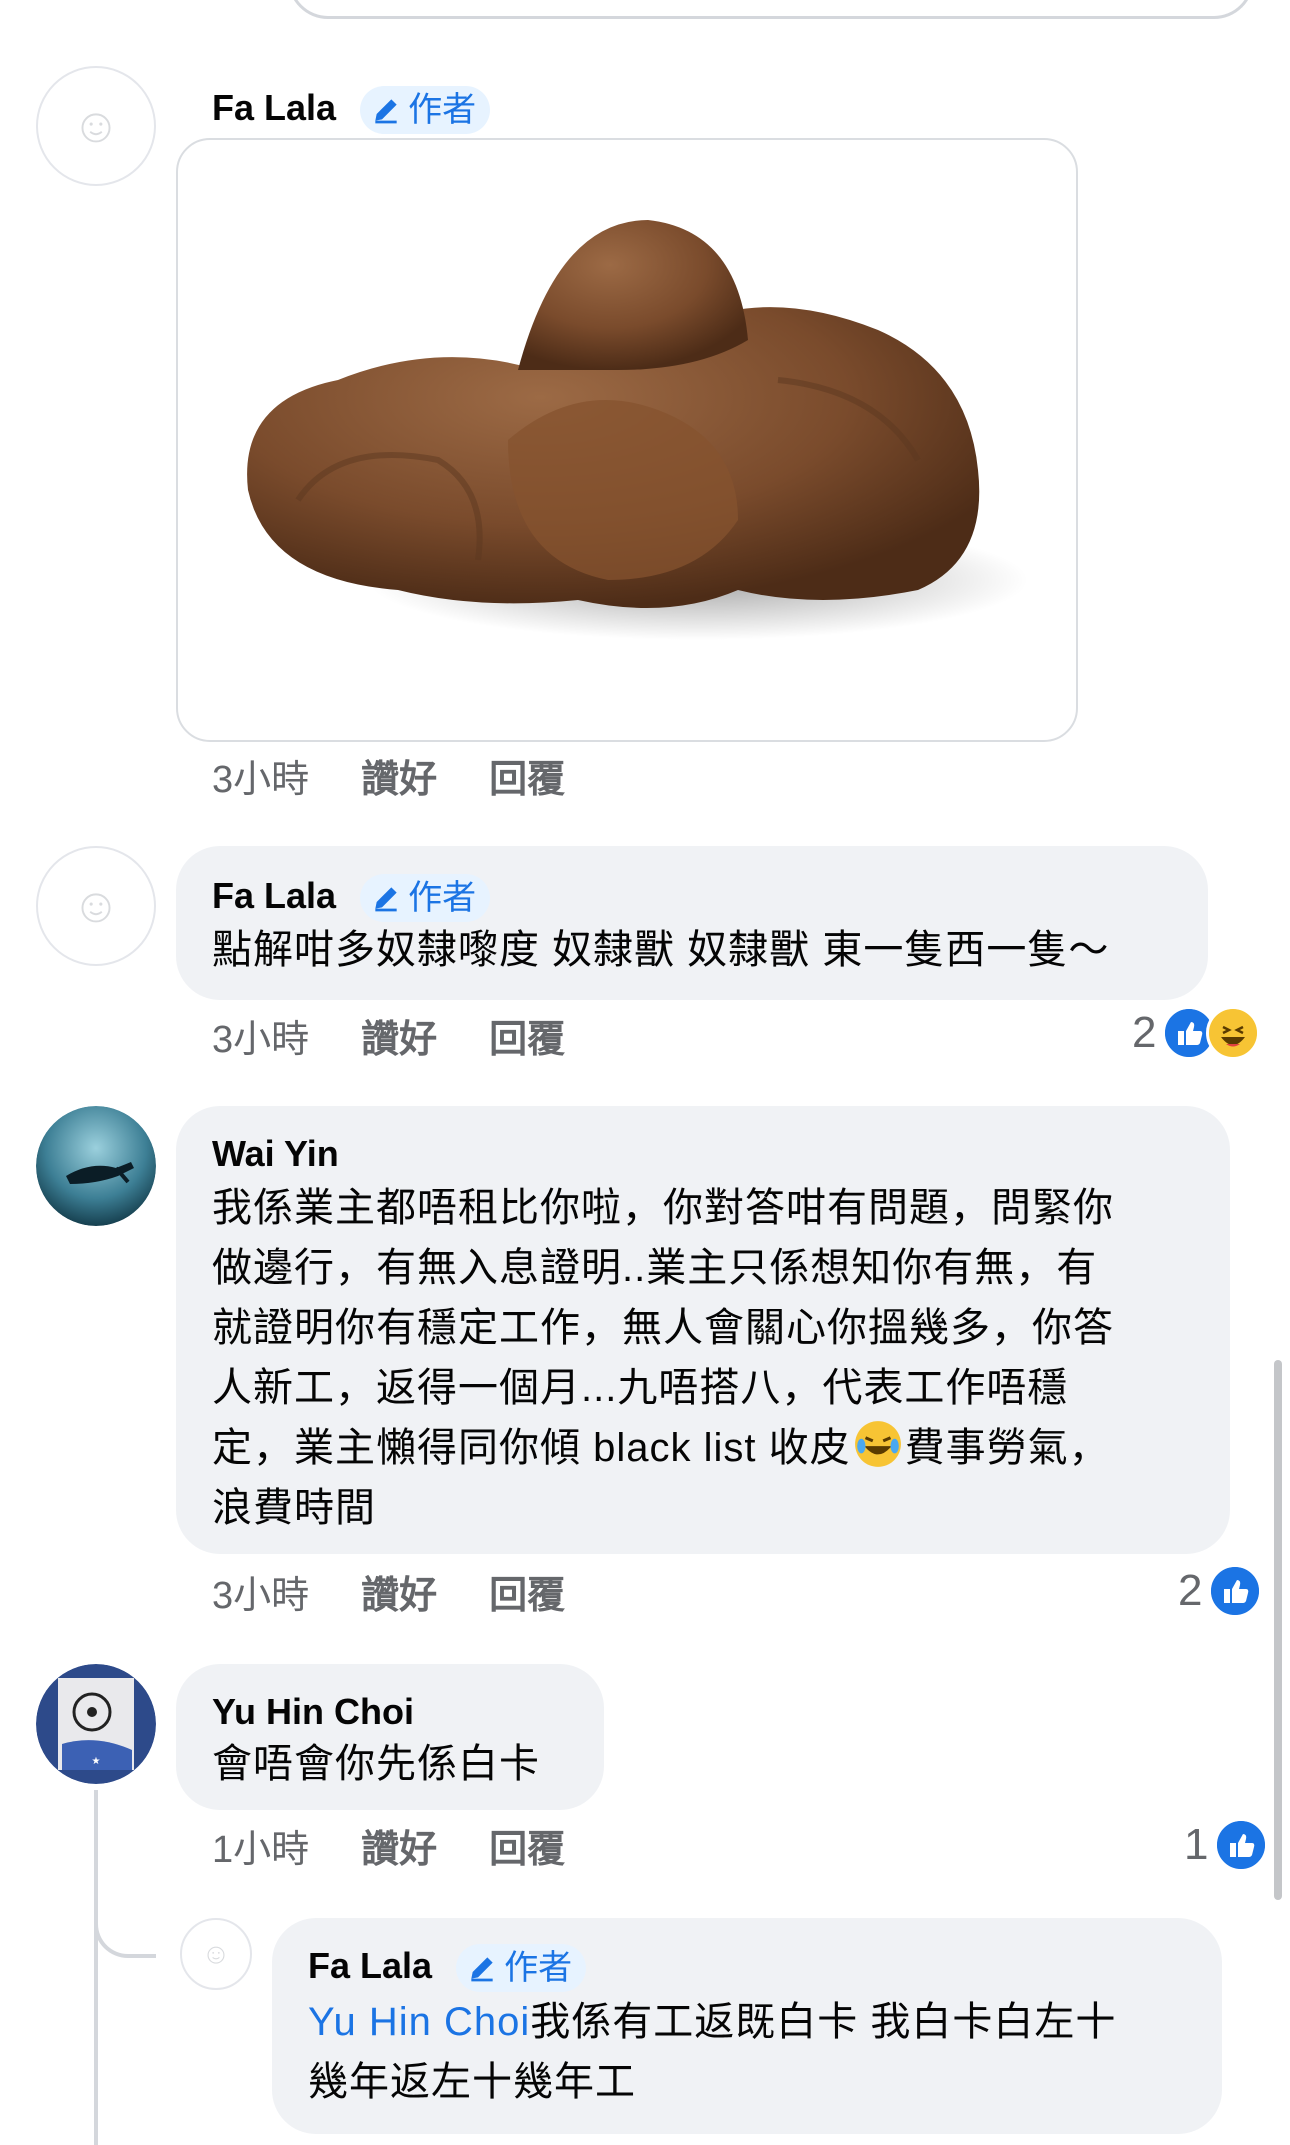  I want to click on comment-text-line: 我係業主都唔租比你啦，你對答咁有問題，問緊你, so click(663, 1208).